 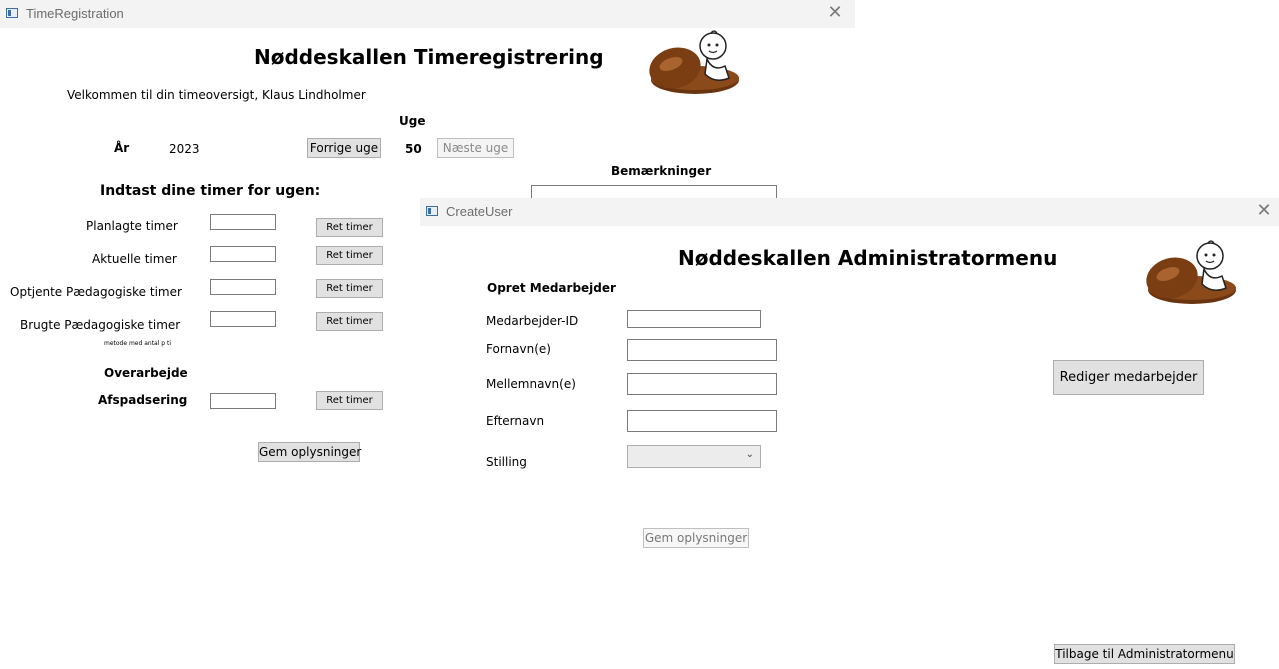 What do you see at coordinates (479, 211) in the screenshot?
I see `window-title: CreateUser` at bounding box center [479, 211].